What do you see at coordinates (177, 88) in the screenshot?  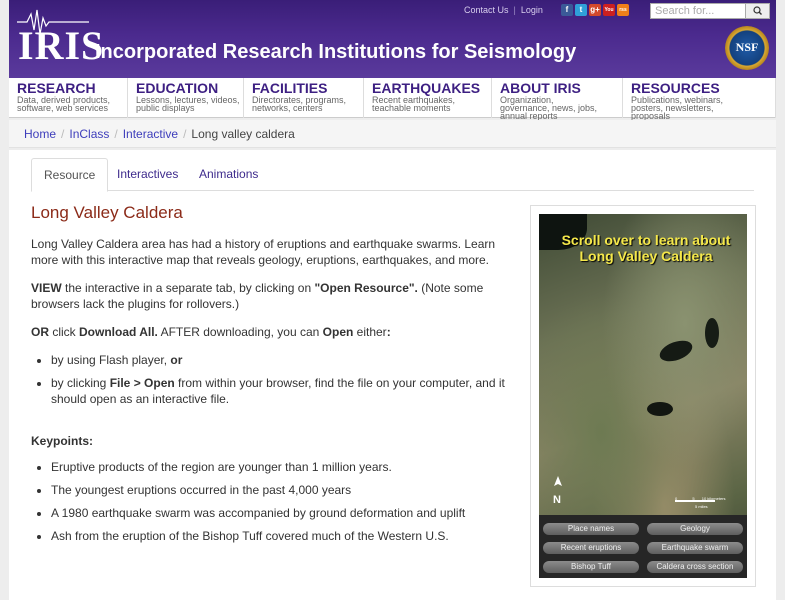 I see `nav-item-title: EDUCATION` at bounding box center [177, 88].